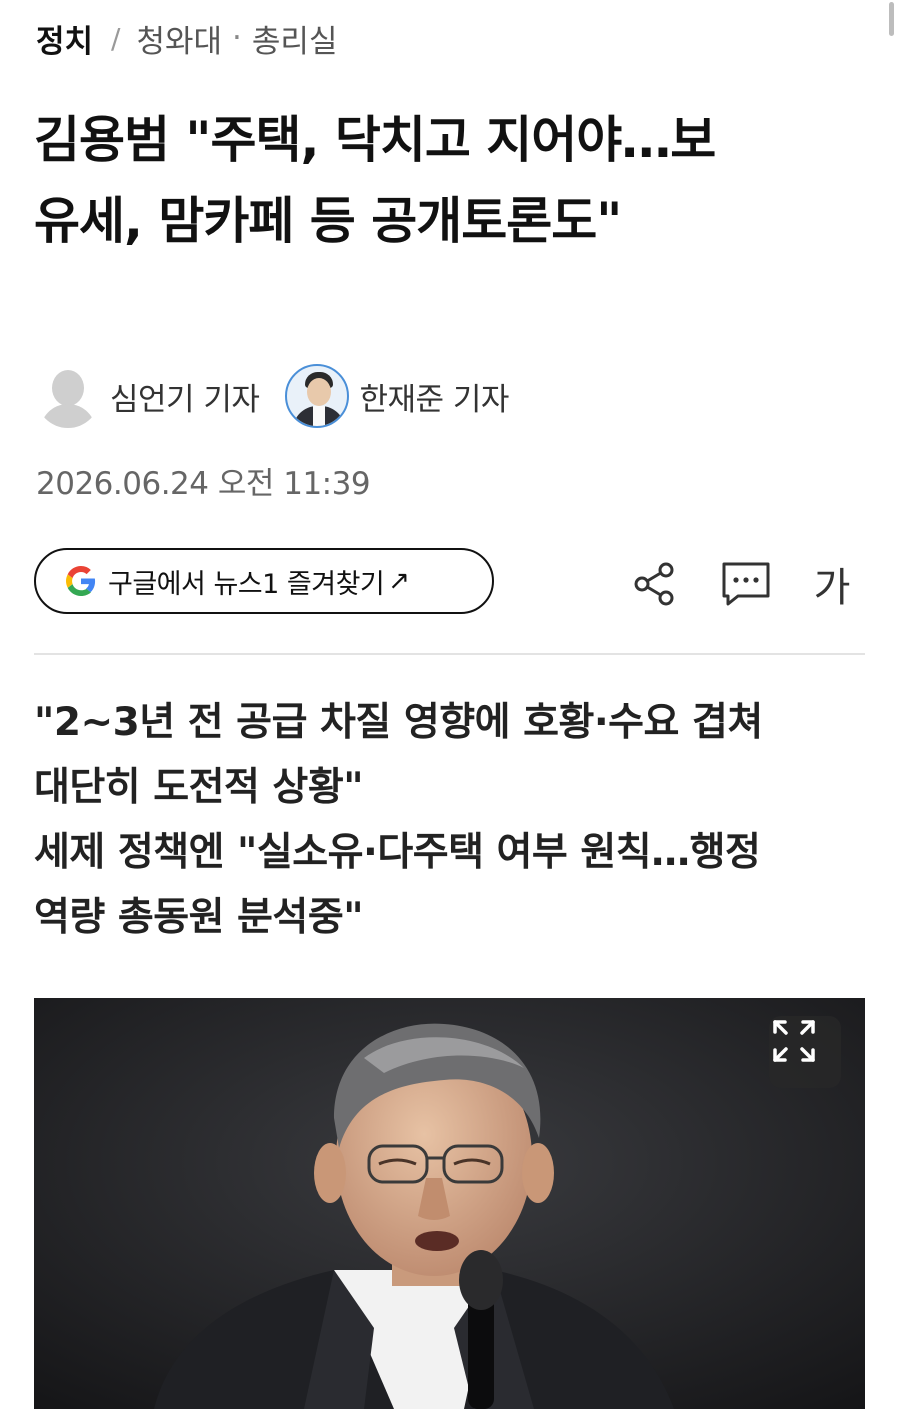 This screenshot has width=900, height=1409. What do you see at coordinates (375, 140) in the screenshot?
I see `headline-line: 김용범 "주택, 닥치고 지어야…보` at bounding box center [375, 140].